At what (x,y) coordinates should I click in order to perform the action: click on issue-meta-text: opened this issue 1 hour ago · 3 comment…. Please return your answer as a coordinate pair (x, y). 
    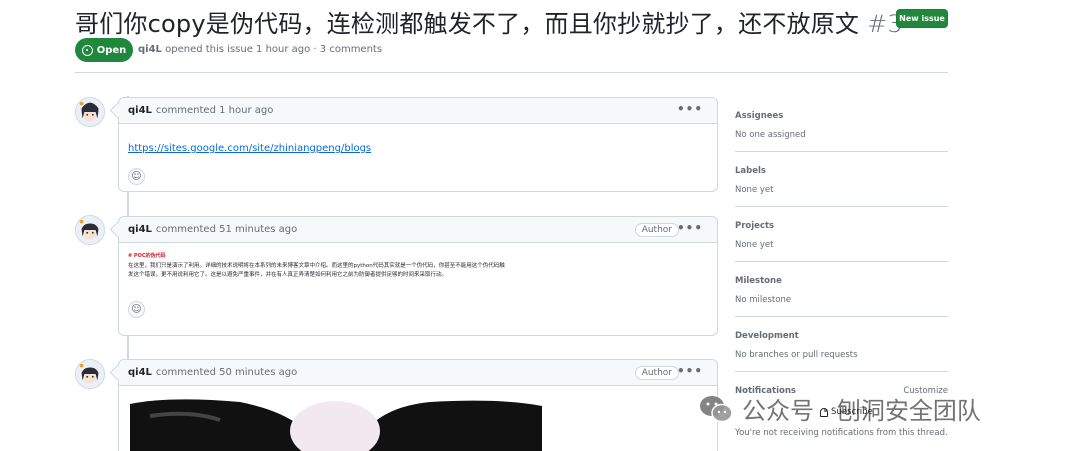
    Looking at the image, I should click on (274, 49).